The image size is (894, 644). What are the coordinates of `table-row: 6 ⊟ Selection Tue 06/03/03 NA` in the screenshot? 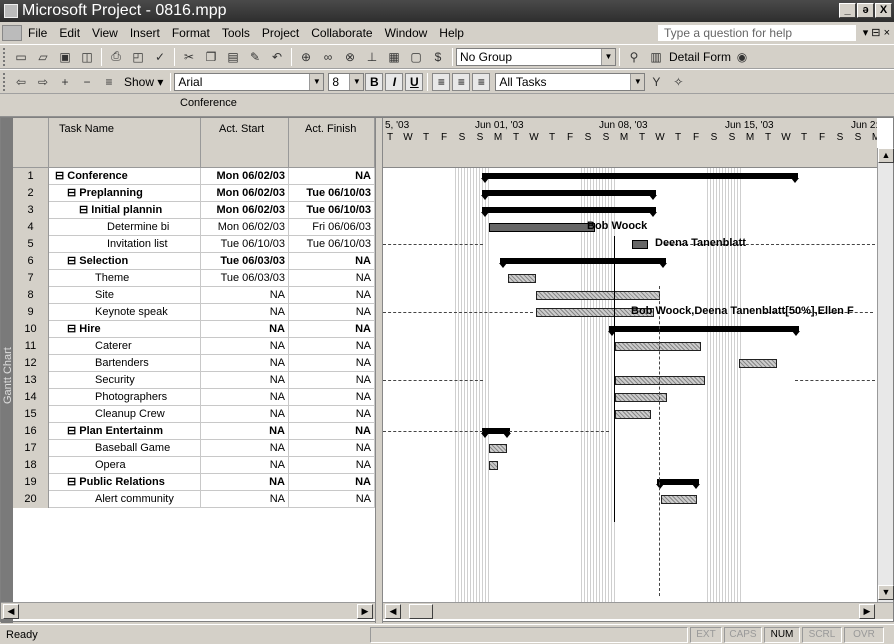 It's located at (194, 261).